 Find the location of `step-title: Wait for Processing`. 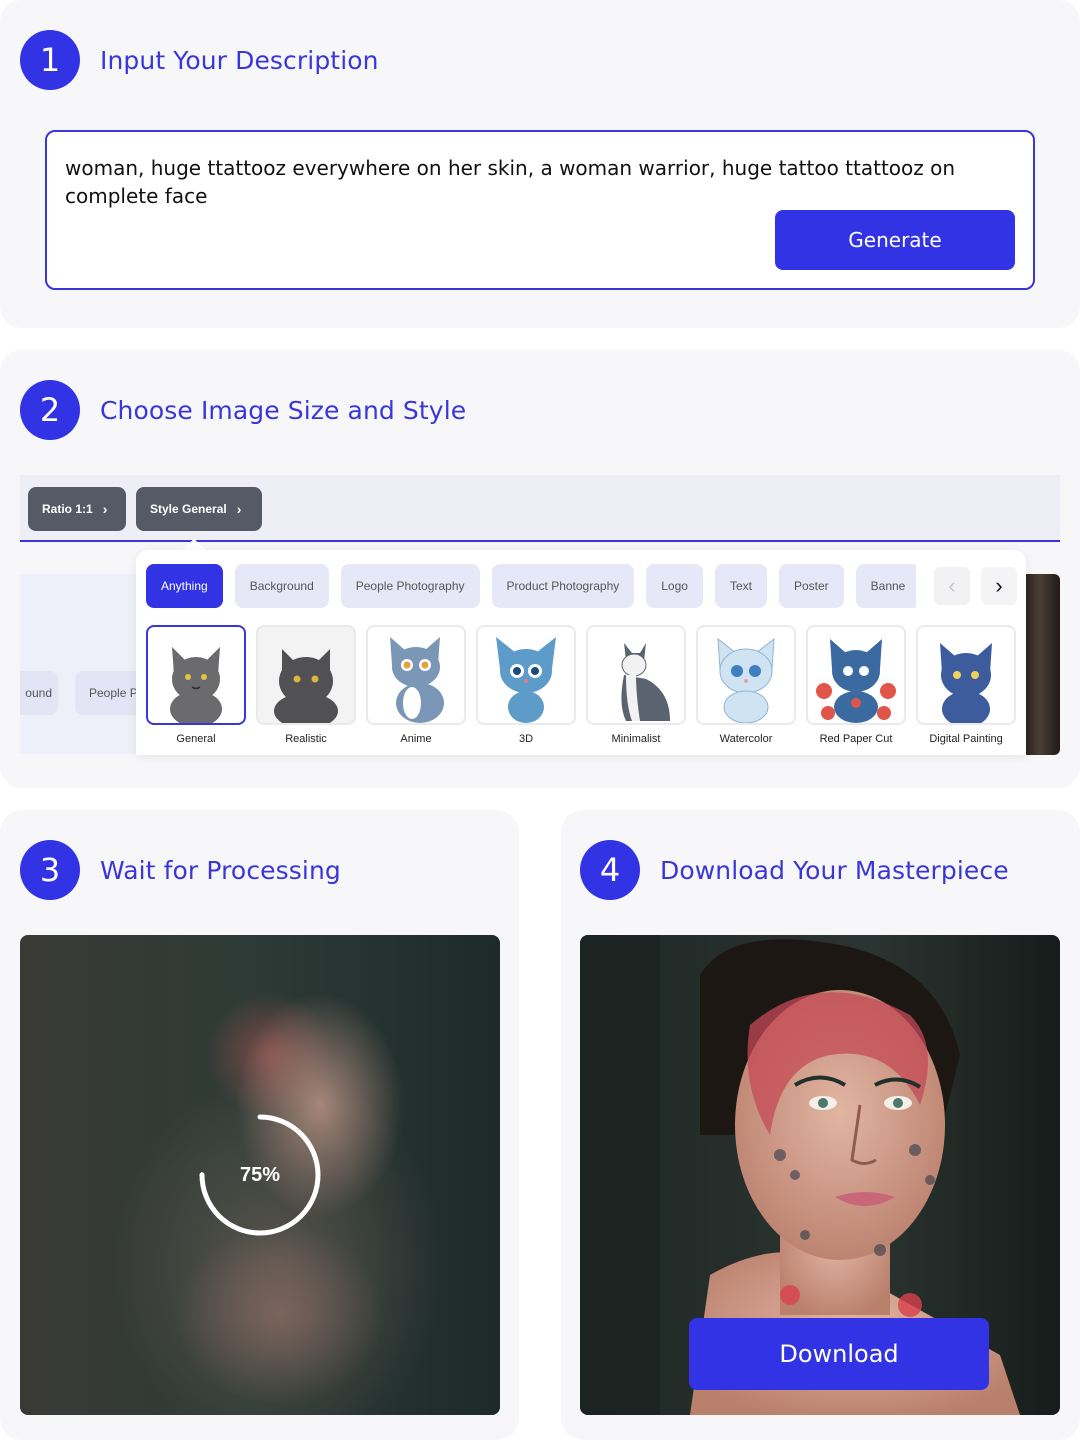

step-title: Wait for Processing is located at coordinates (220, 870).